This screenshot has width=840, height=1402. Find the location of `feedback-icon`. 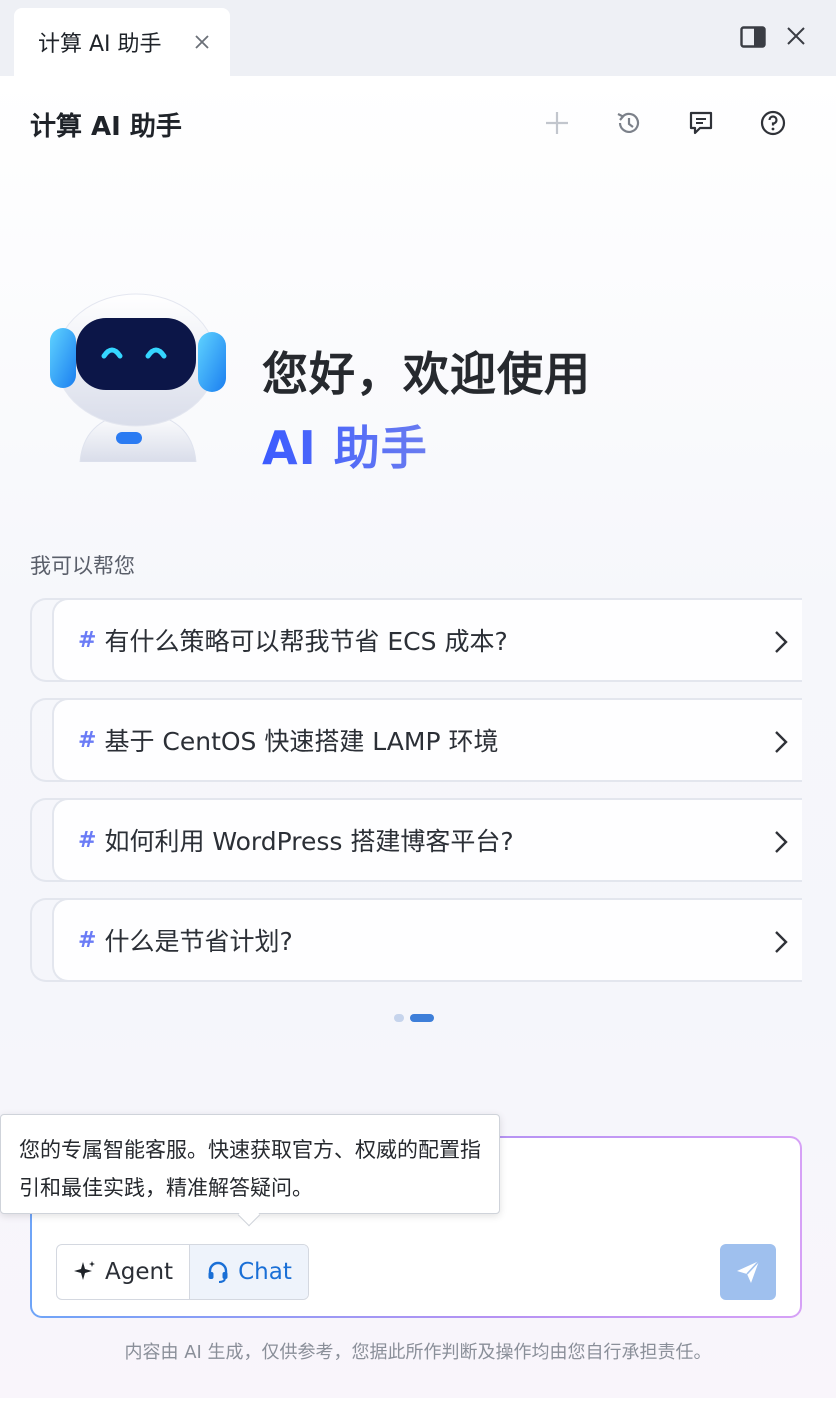

feedback-icon is located at coordinates (701, 123).